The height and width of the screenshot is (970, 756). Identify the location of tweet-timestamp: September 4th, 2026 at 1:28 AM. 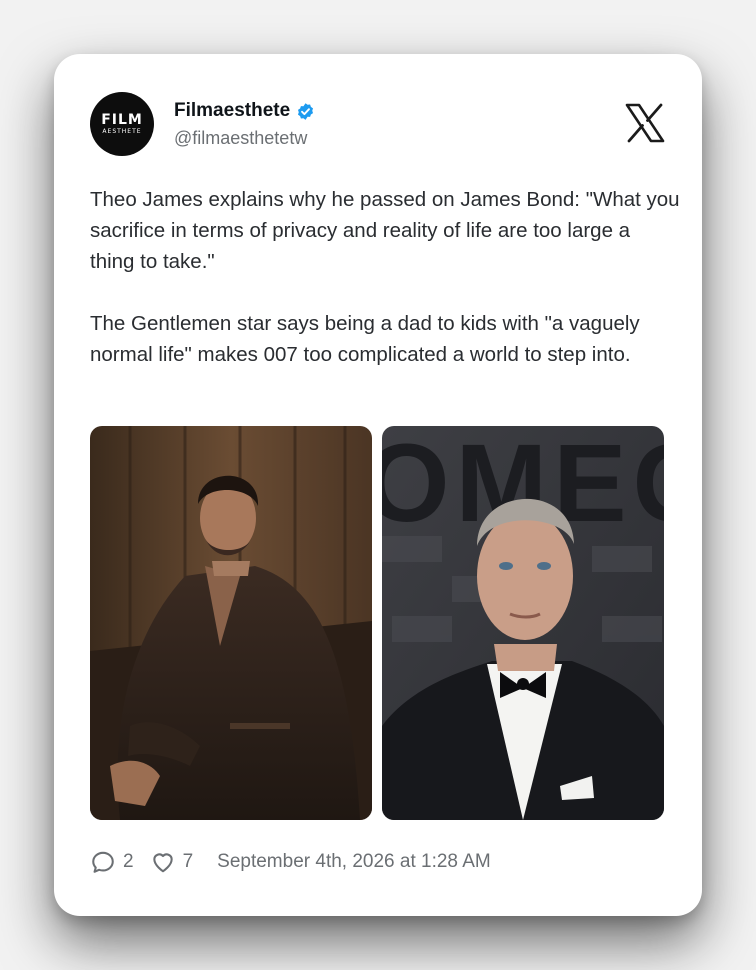
(354, 862).